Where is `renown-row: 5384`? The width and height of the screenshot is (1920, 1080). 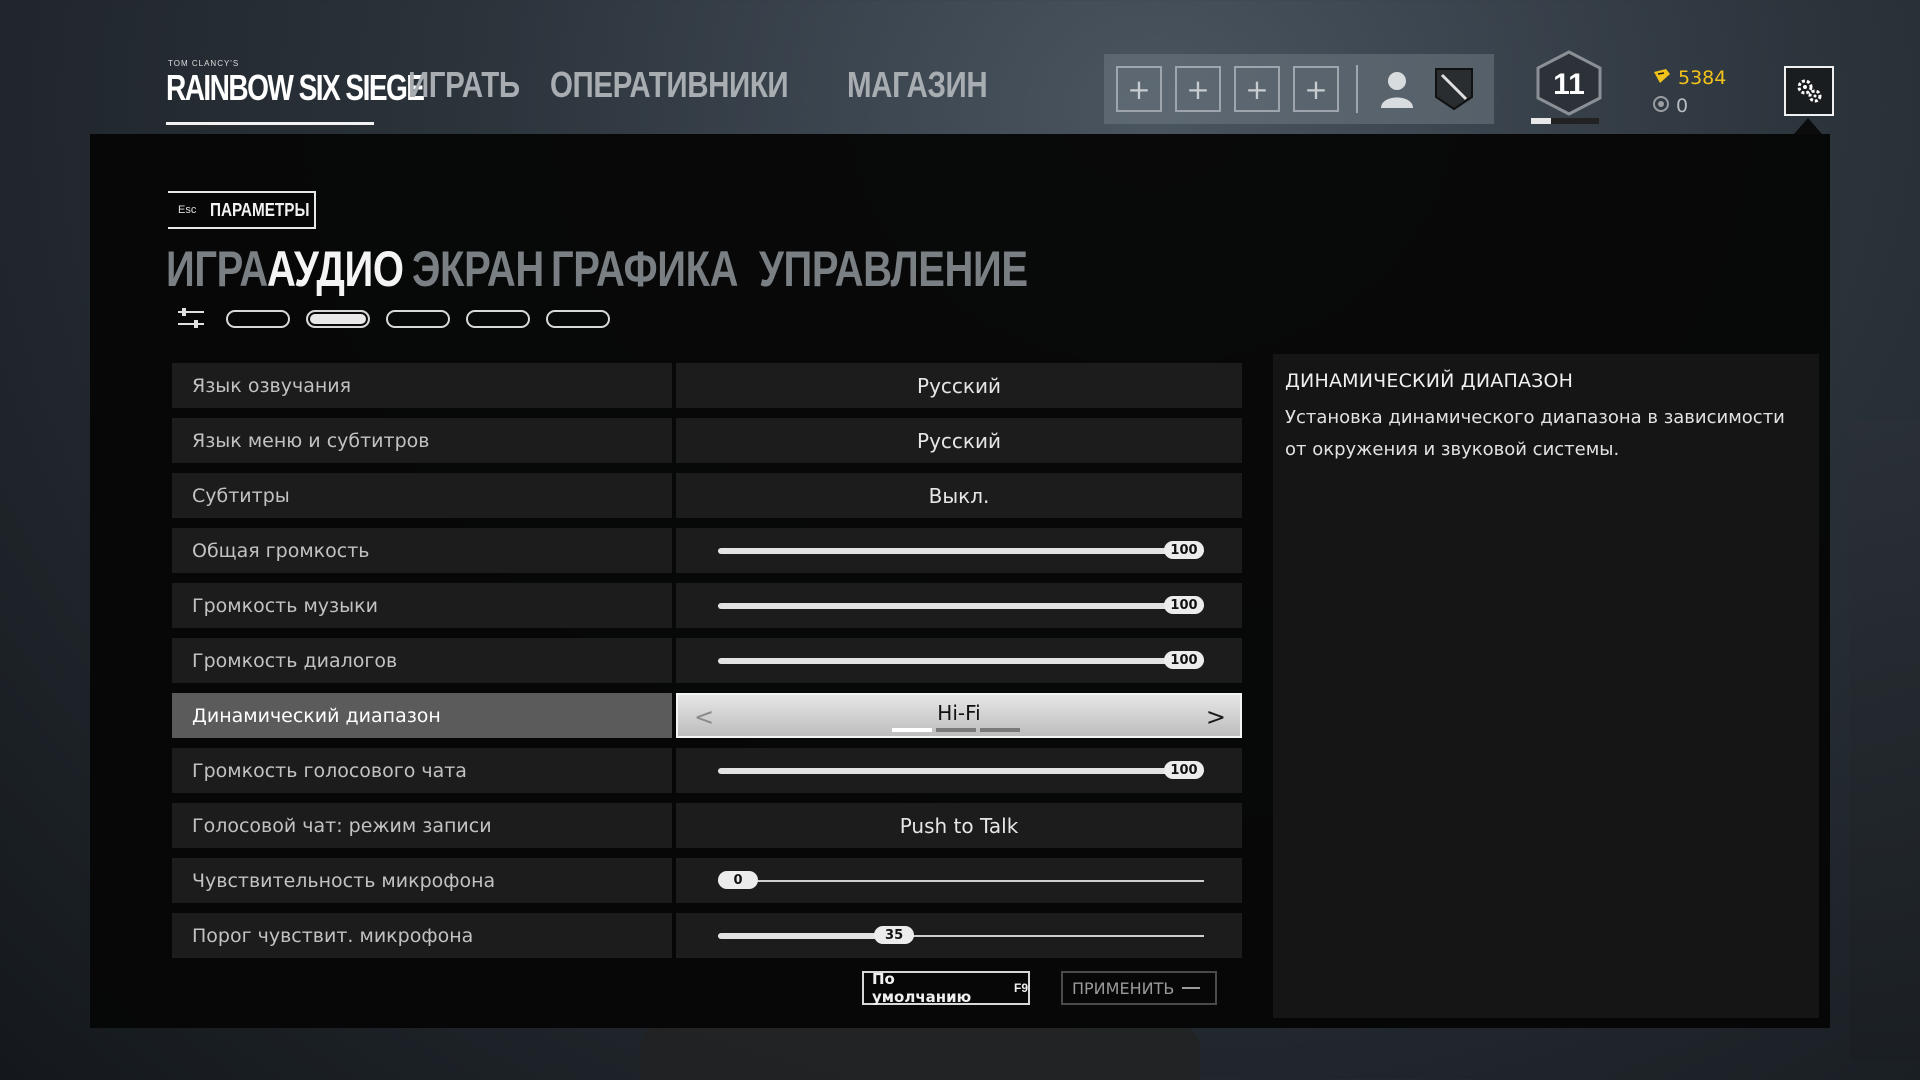 renown-row: 5384 is located at coordinates (1689, 78).